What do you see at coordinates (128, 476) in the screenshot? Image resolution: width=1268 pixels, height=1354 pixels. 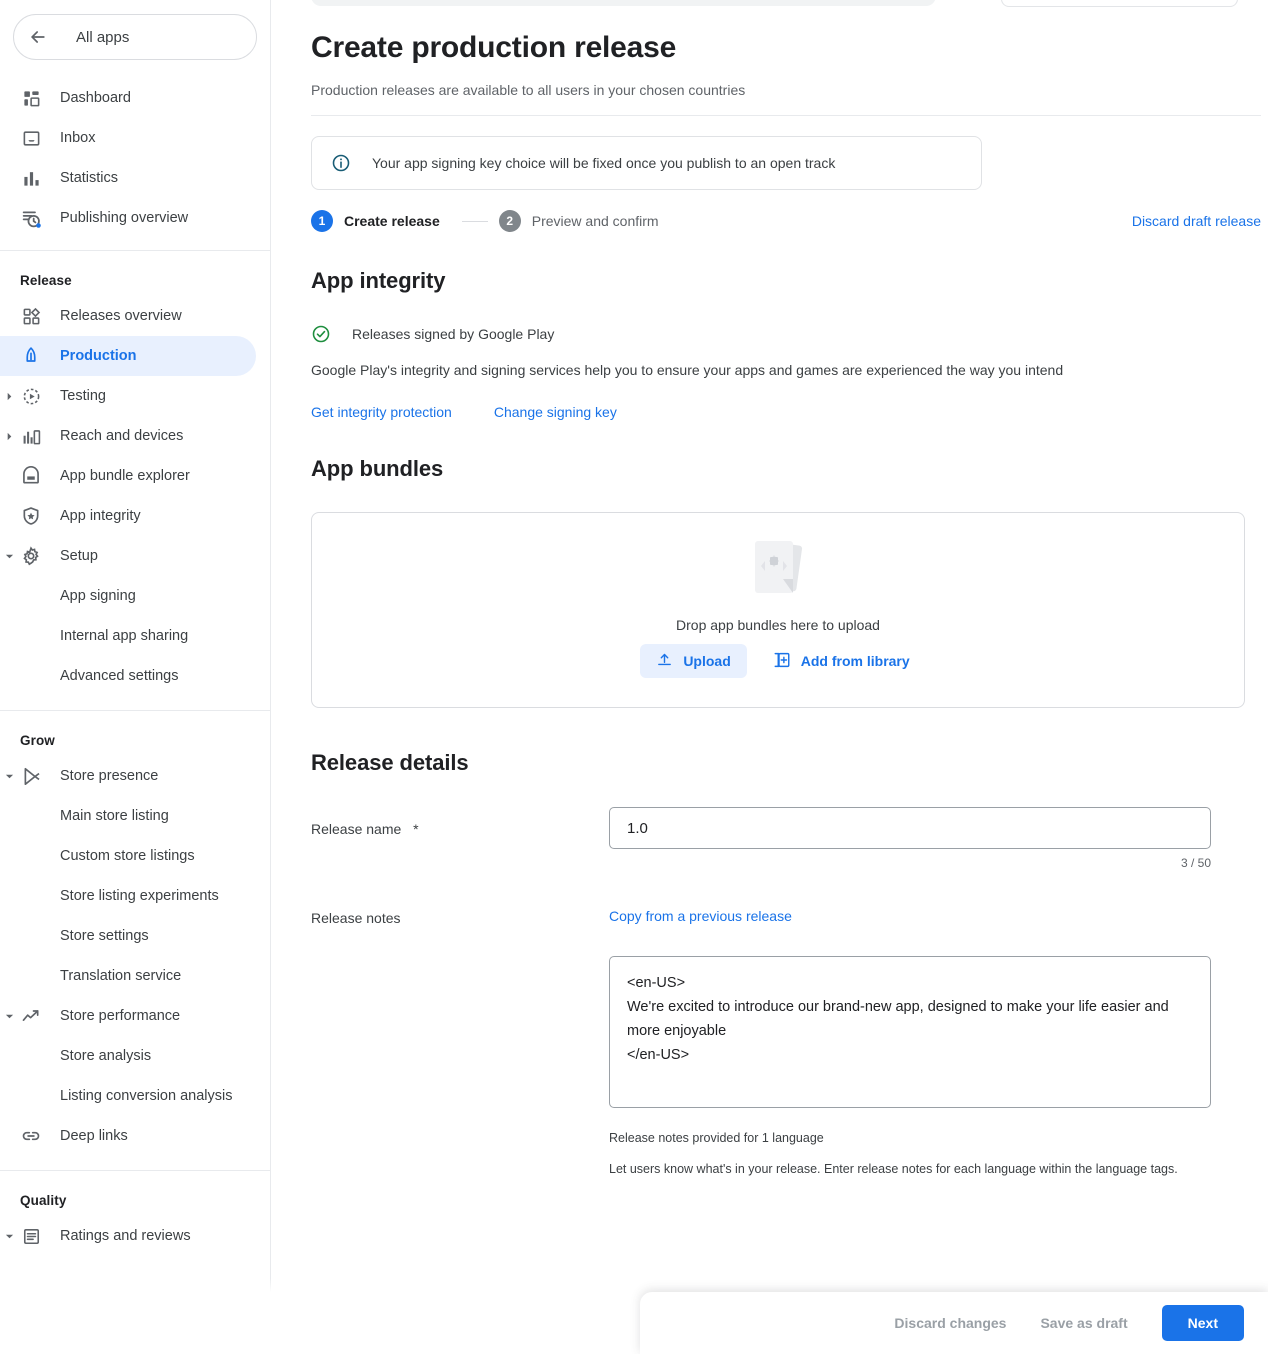 I see `sidebar-item-app-bundle-explorer: App bundle explorer` at bounding box center [128, 476].